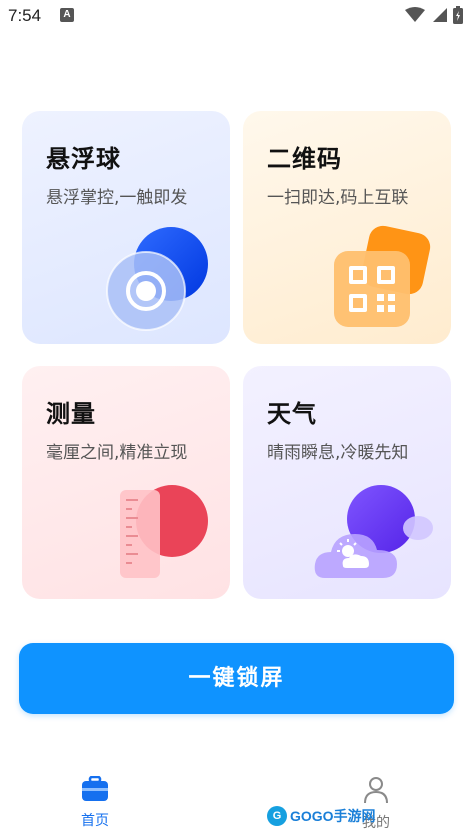 The width and height of the screenshot is (473, 840). What do you see at coordinates (376, 790) in the screenshot?
I see `person-icon` at bounding box center [376, 790].